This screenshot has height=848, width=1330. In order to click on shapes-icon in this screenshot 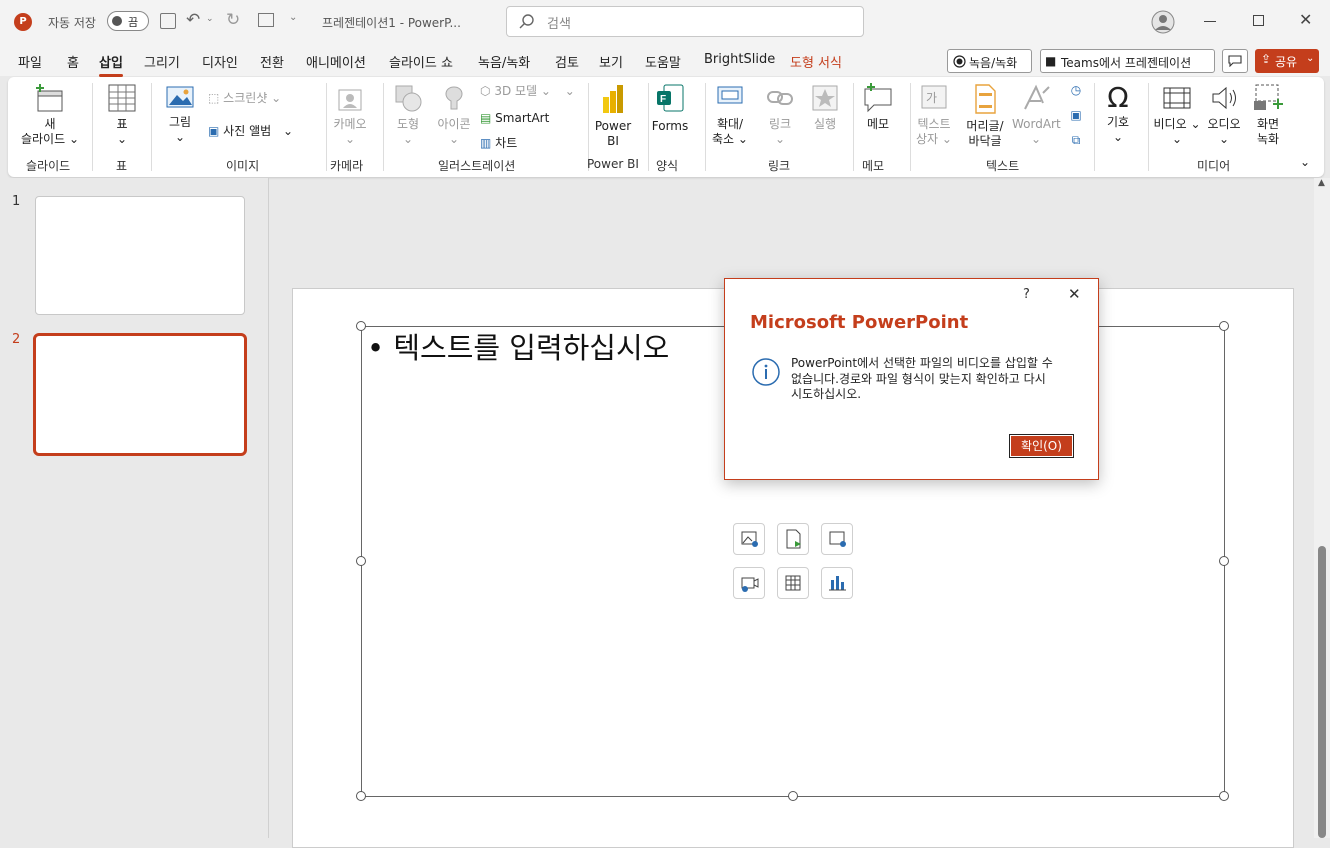, I will do `click(408, 98)`.